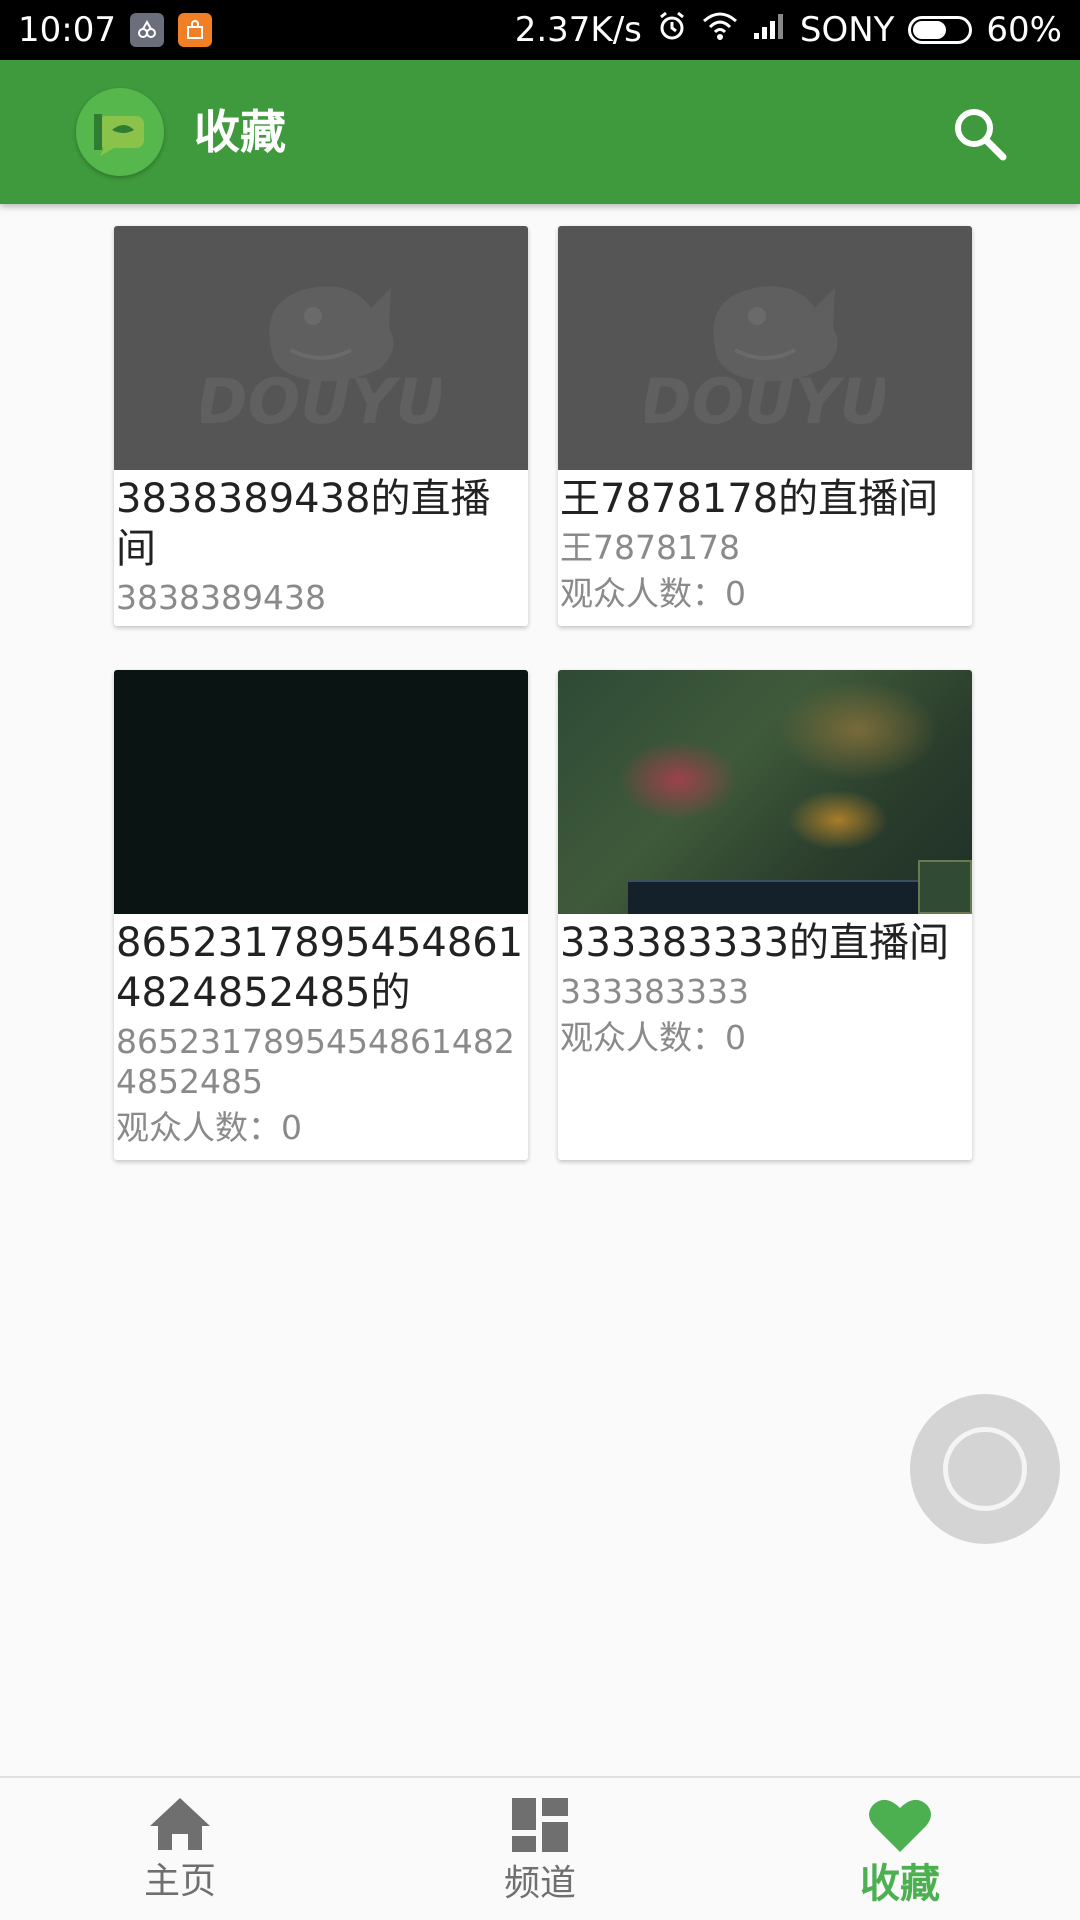  I want to click on status-time: 10:07, so click(67, 30).